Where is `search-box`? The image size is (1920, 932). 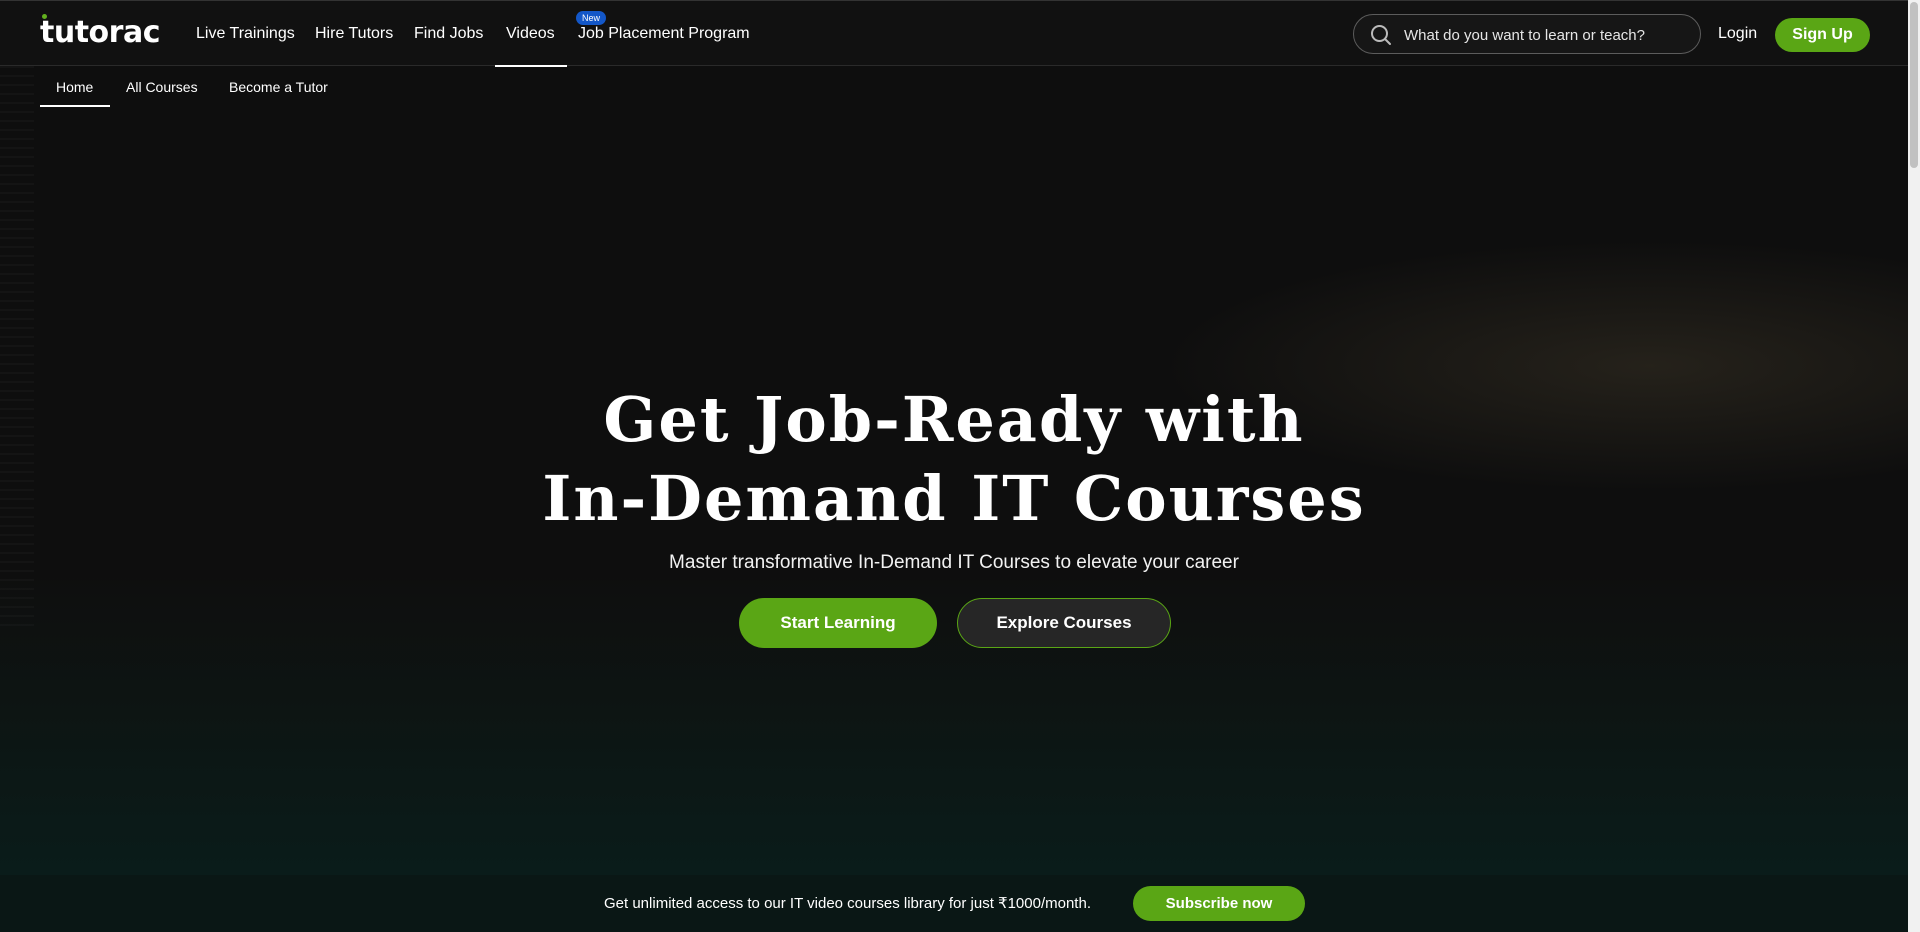 search-box is located at coordinates (1527, 34).